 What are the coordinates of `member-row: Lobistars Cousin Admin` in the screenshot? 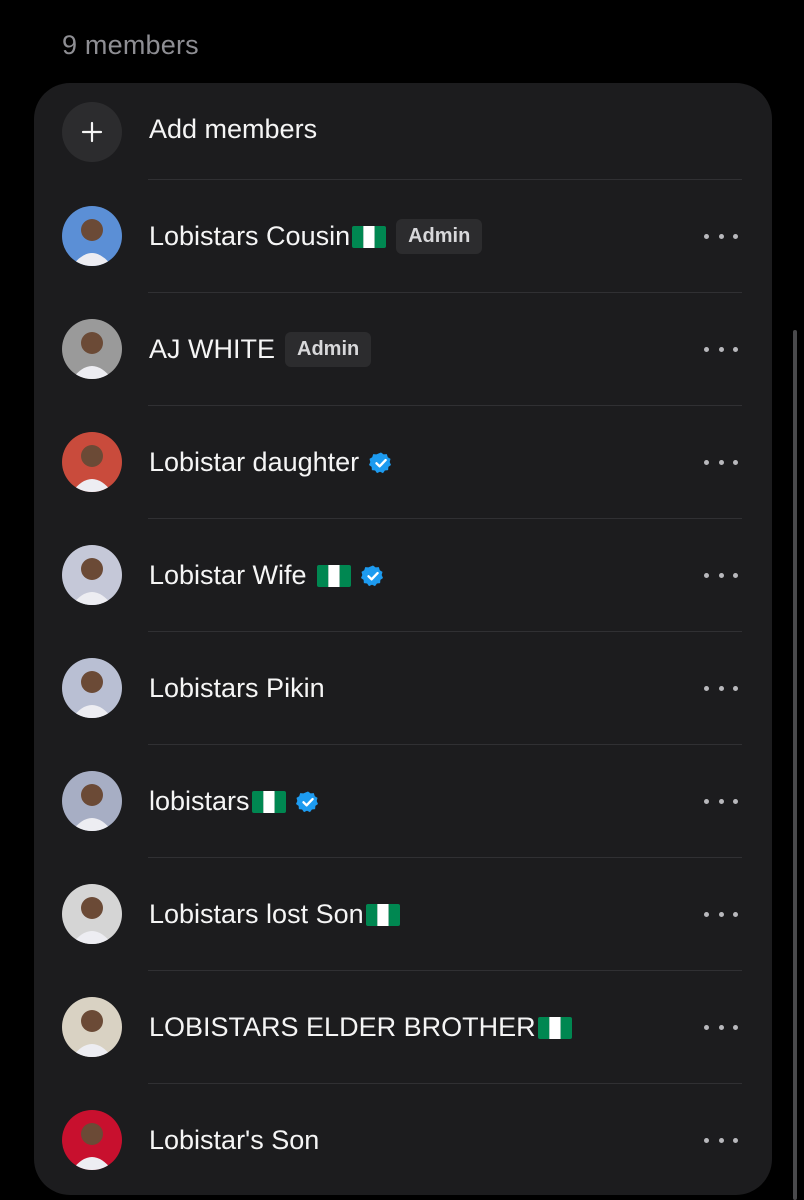 It's located at (403, 236).